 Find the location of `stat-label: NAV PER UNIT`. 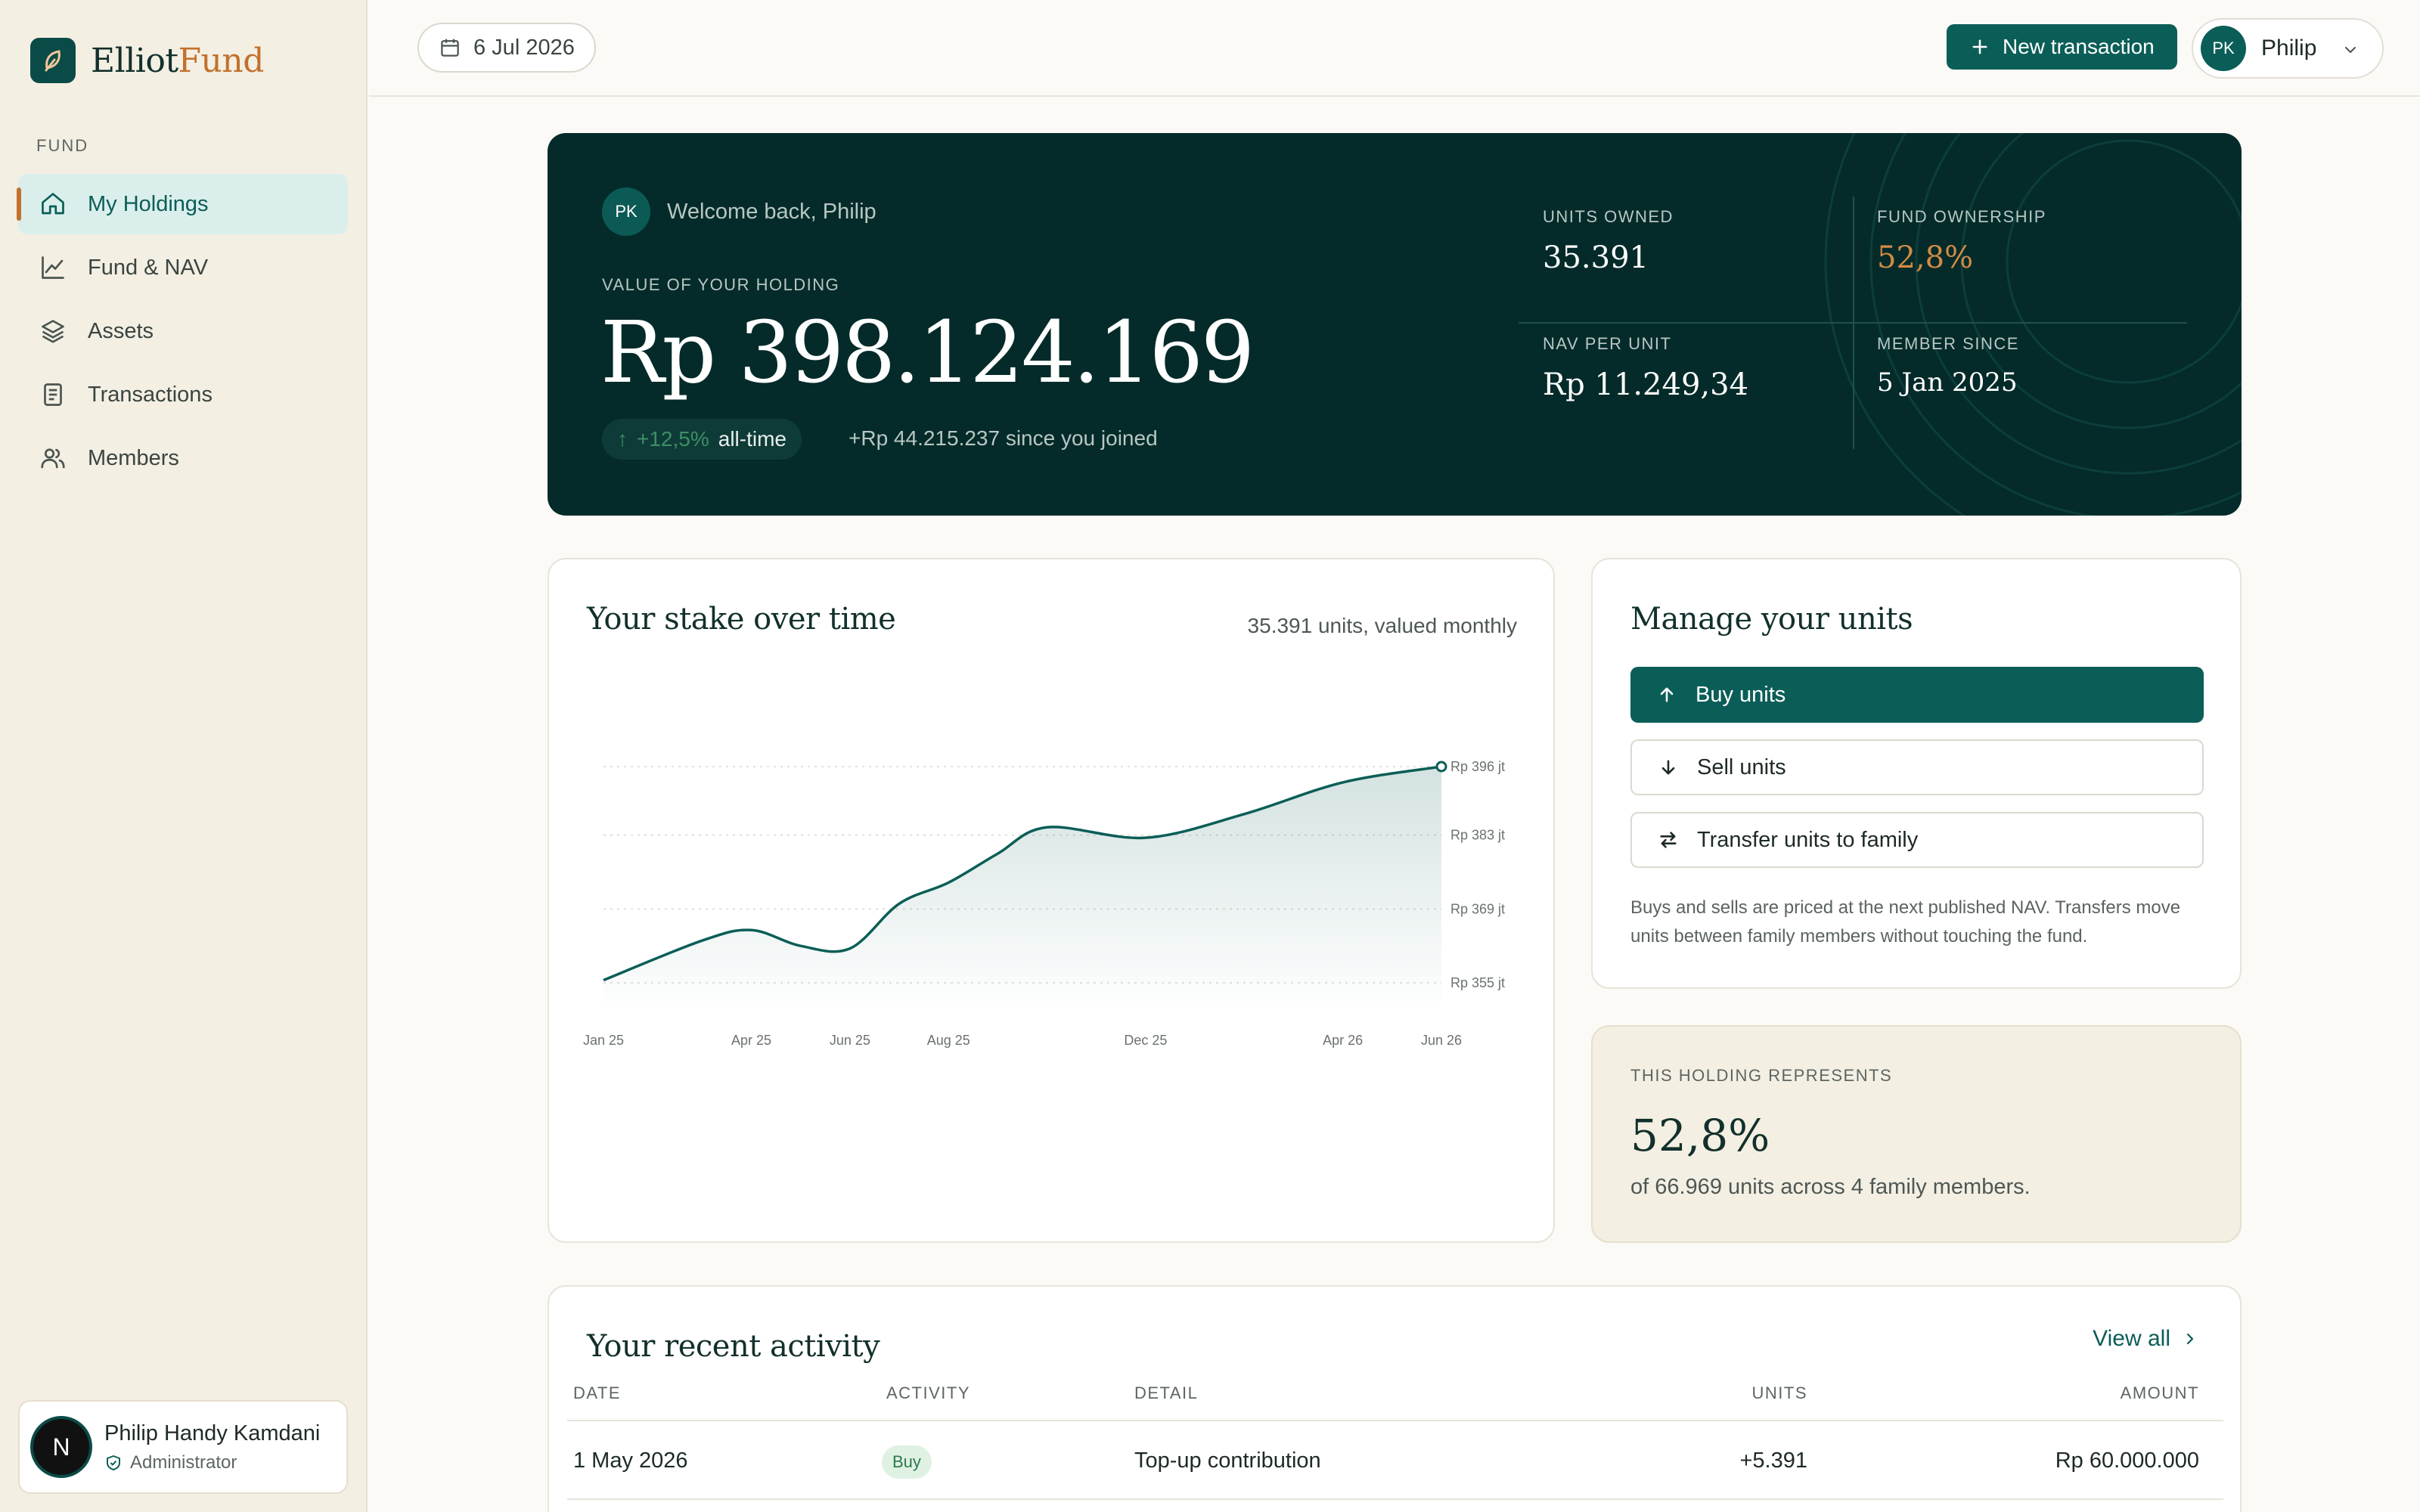

stat-label: NAV PER UNIT is located at coordinates (1607, 343).